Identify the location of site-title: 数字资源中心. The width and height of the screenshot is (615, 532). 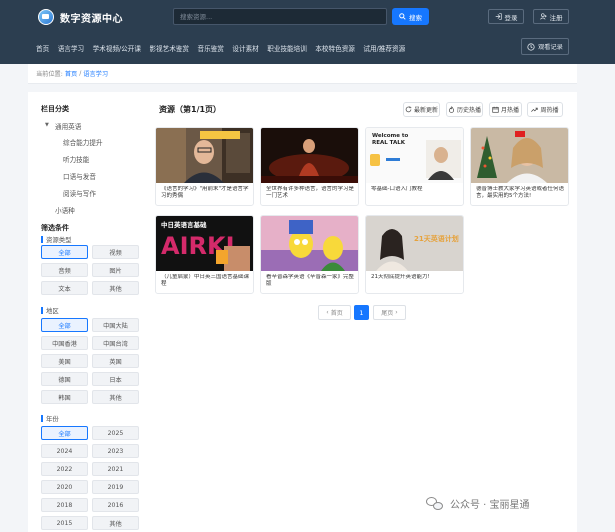
(91, 17).